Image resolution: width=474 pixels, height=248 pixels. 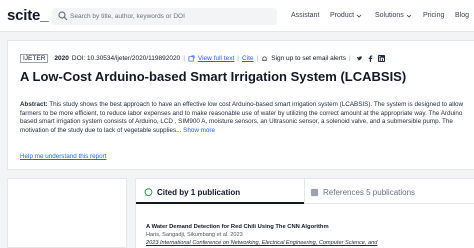 I want to click on cite-link: Cite, so click(x=248, y=58).